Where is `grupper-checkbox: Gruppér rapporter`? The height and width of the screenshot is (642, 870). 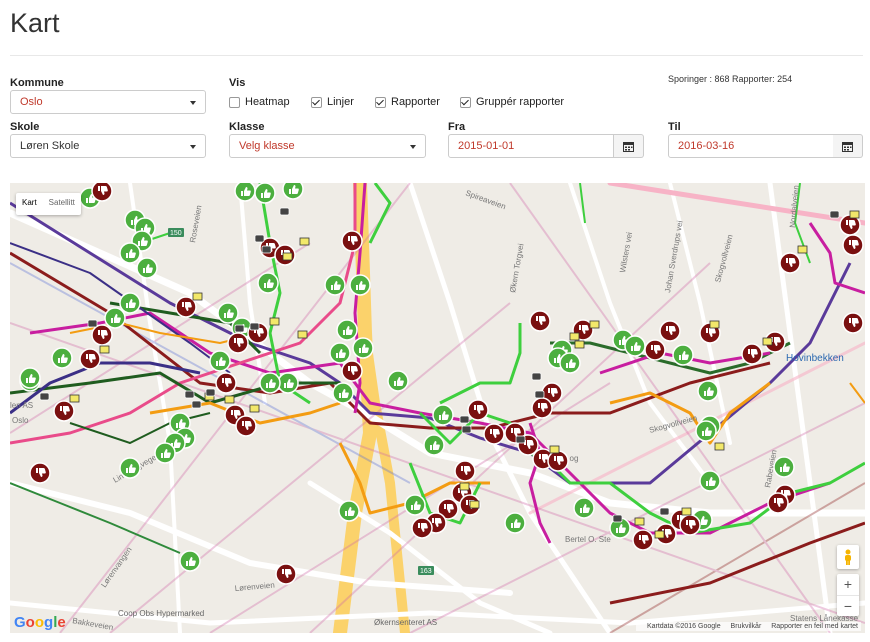 grupper-checkbox: Gruppér rapporter is located at coordinates (512, 102).